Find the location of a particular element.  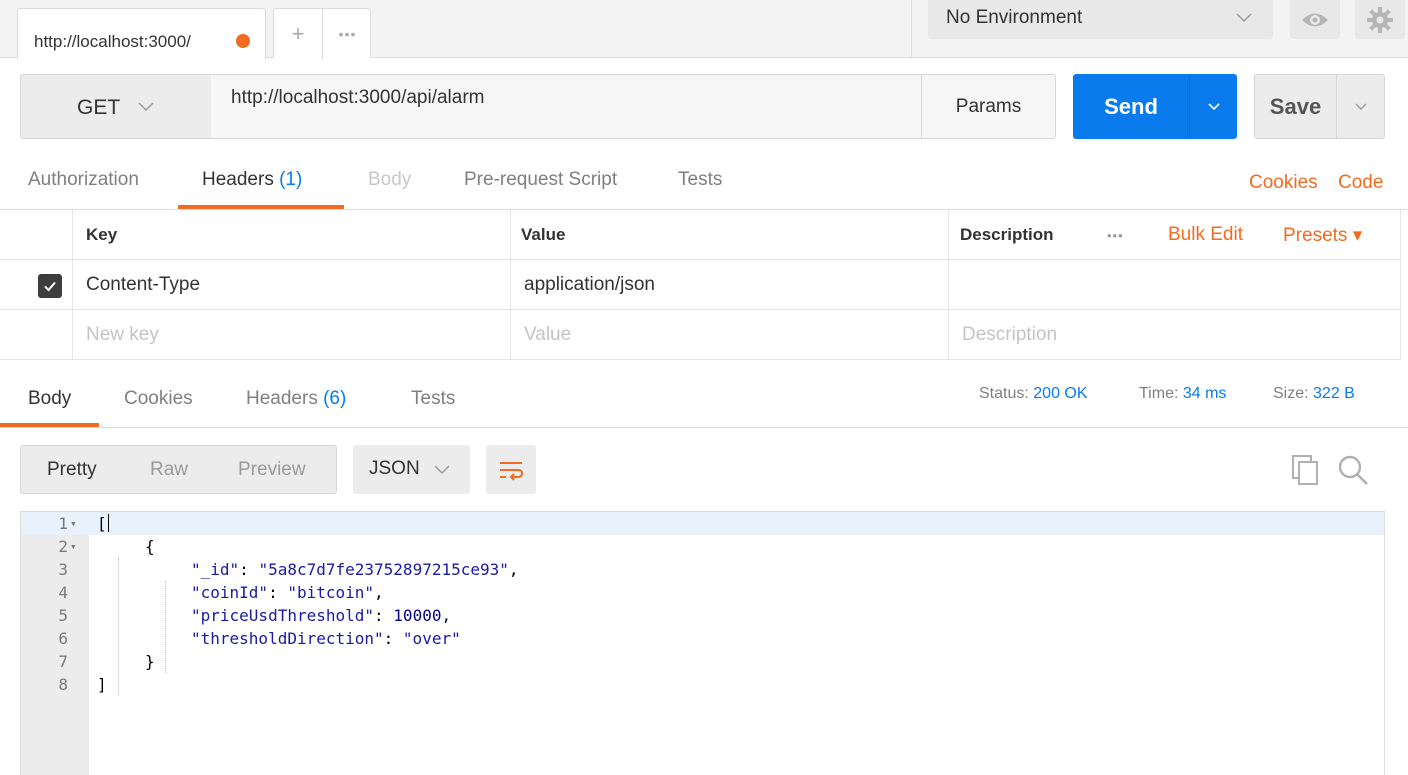

size-value: 322 B is located at coordinates (1334, 393).